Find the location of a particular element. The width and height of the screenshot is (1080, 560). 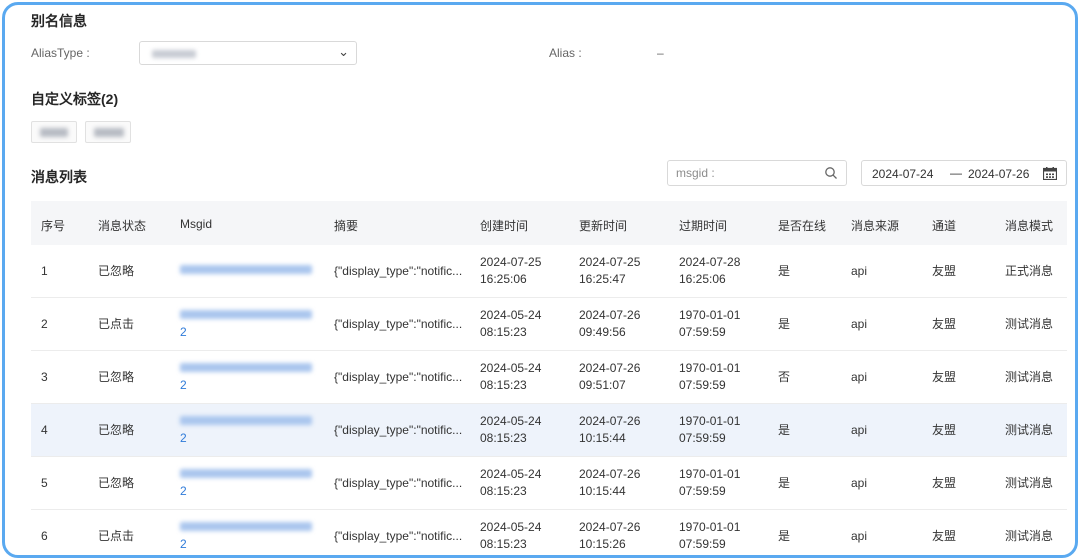

th-expires: 过期时间 is located at coordinates (703, 226).